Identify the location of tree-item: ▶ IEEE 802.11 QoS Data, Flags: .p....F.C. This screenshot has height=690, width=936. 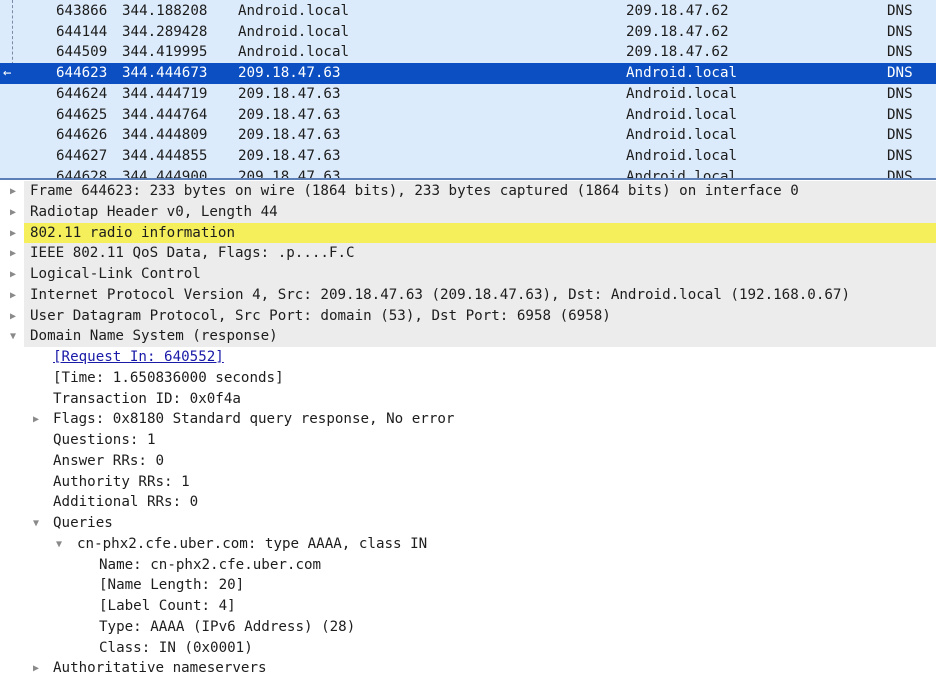
(468, 254).